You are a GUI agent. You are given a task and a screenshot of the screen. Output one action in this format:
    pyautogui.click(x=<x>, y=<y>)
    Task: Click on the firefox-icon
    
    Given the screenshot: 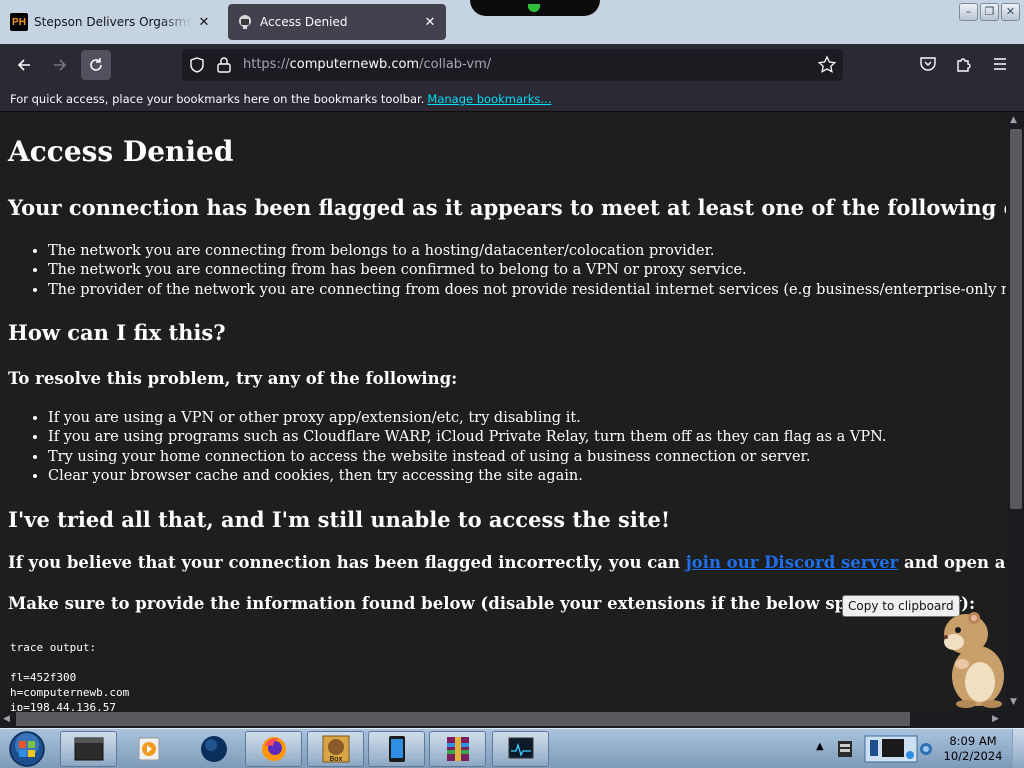 What is the action you would take?
    pyautogui.click(x=273, y=749)
    